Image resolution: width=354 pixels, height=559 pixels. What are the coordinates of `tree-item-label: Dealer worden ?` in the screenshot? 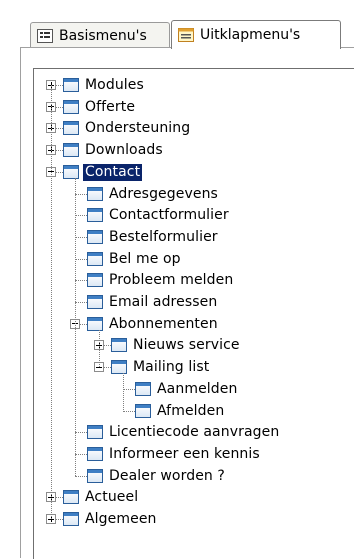 It's located at (167, 475).